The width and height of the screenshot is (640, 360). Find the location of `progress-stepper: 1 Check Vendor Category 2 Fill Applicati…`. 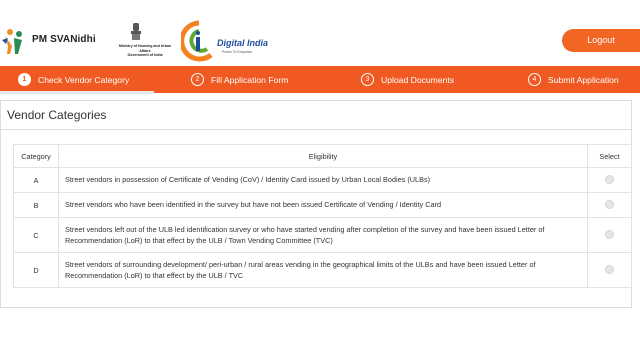

progress-stepper: 1 Check Vendor Category 2 Fill Applicati… is located at coordinates (320, 79).